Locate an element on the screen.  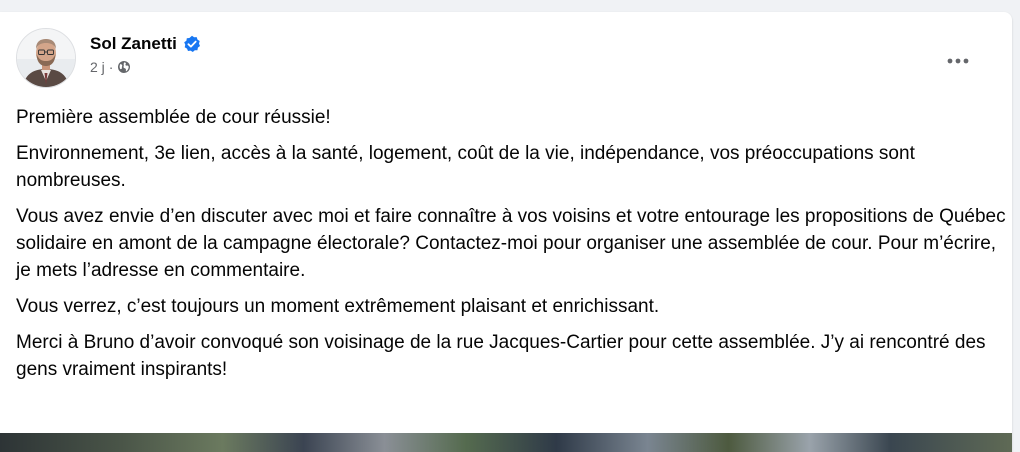
post-options-button is located at coordinates (958, 60).